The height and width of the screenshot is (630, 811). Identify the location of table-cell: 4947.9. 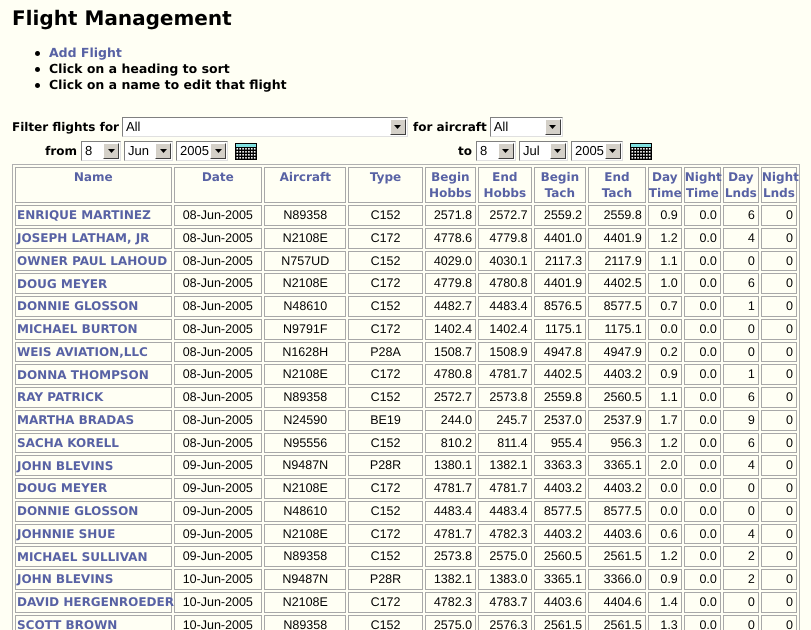
(617, 352).